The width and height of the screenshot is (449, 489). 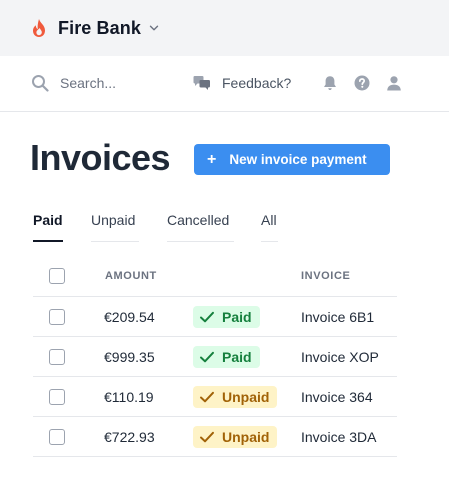 What do you see at coordinates (120, 83) in the screenshot?
I see `search-input` at bounding box center [120, 83].